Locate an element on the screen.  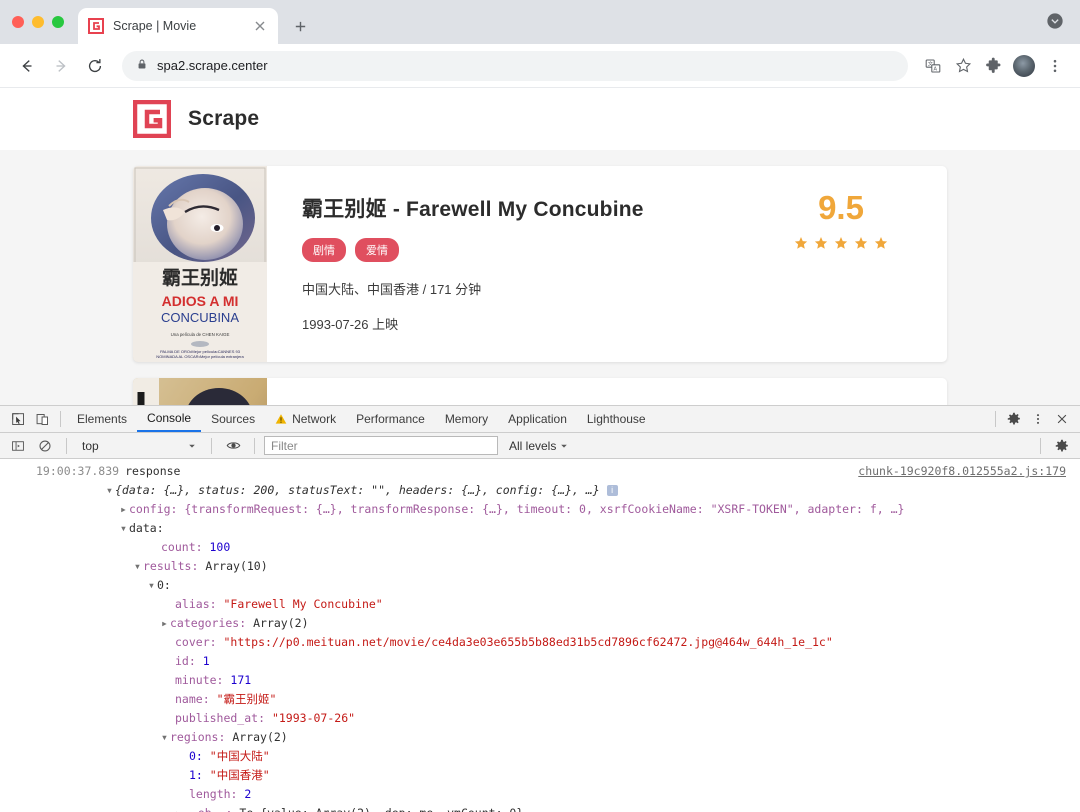
console-id-row: id: 1 is located at coordinates (540, 661).